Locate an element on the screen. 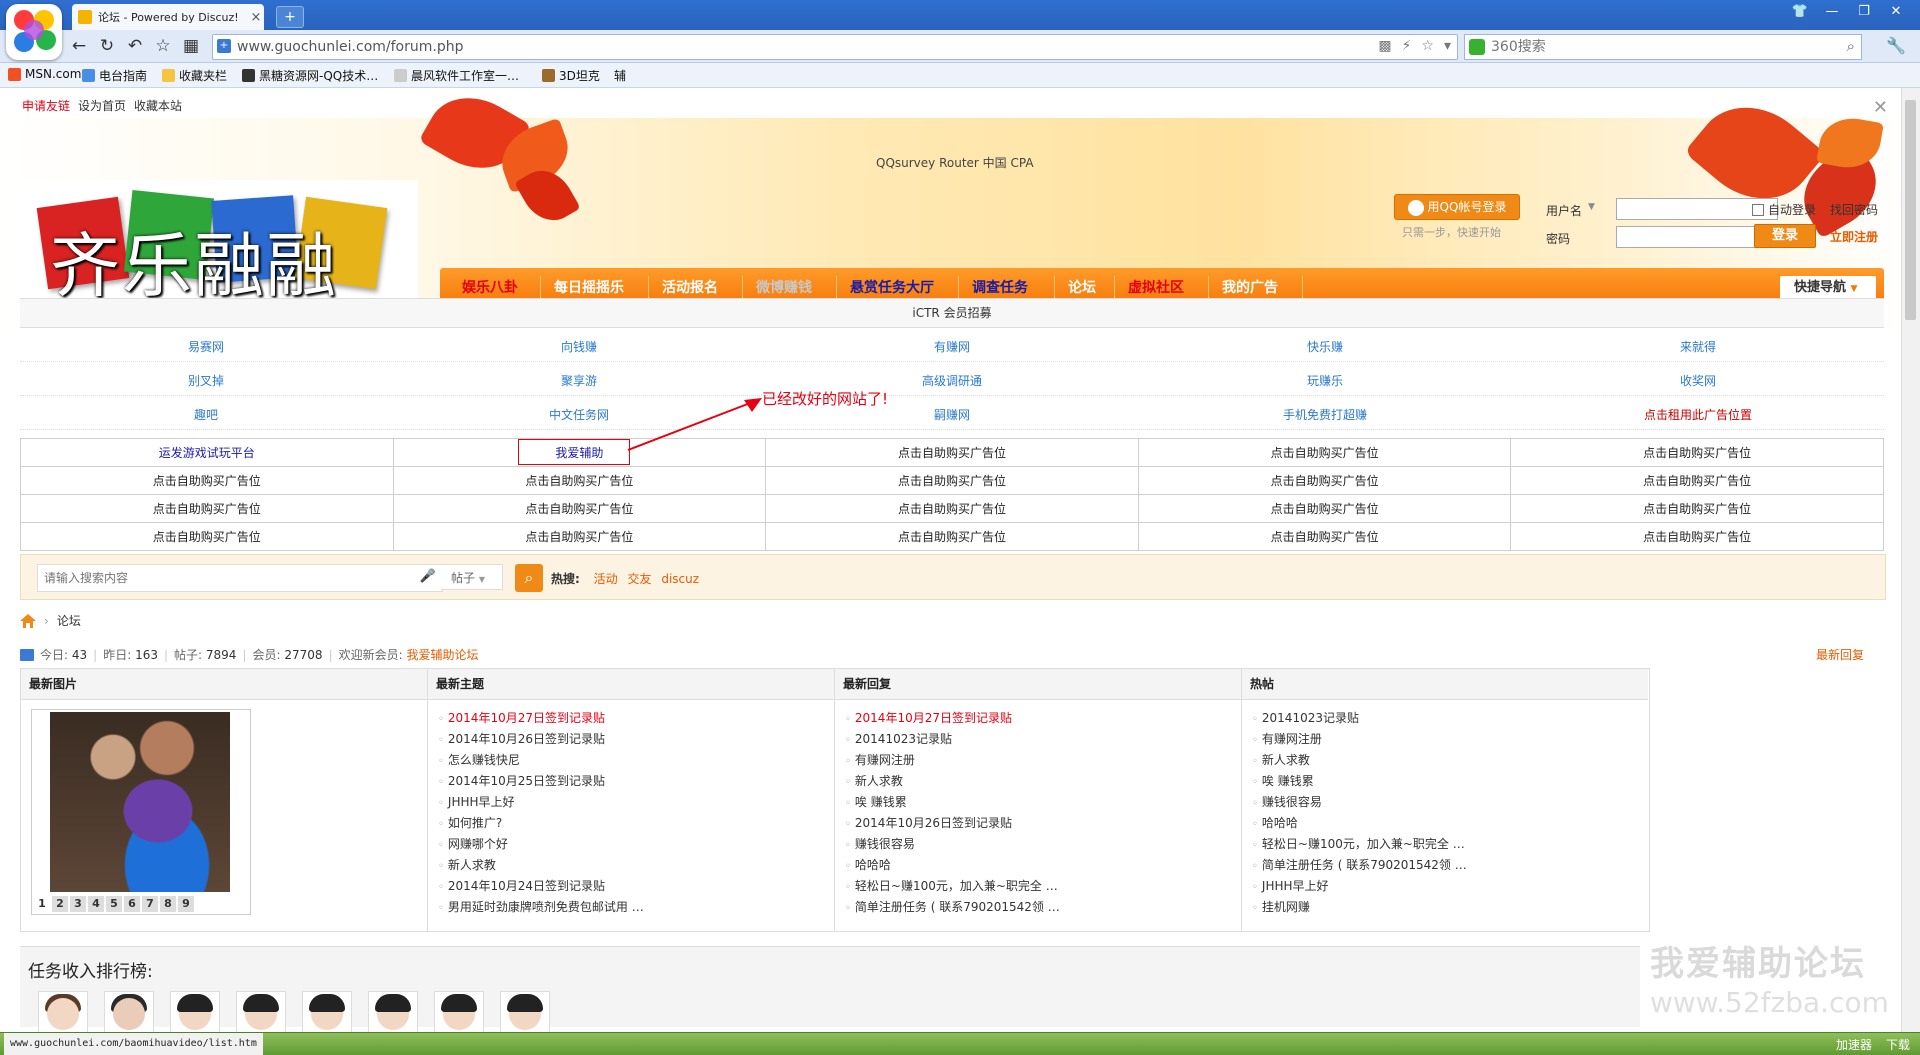  new-member-link: 我爱辅助论坛 is located at coordinates (442, 654).